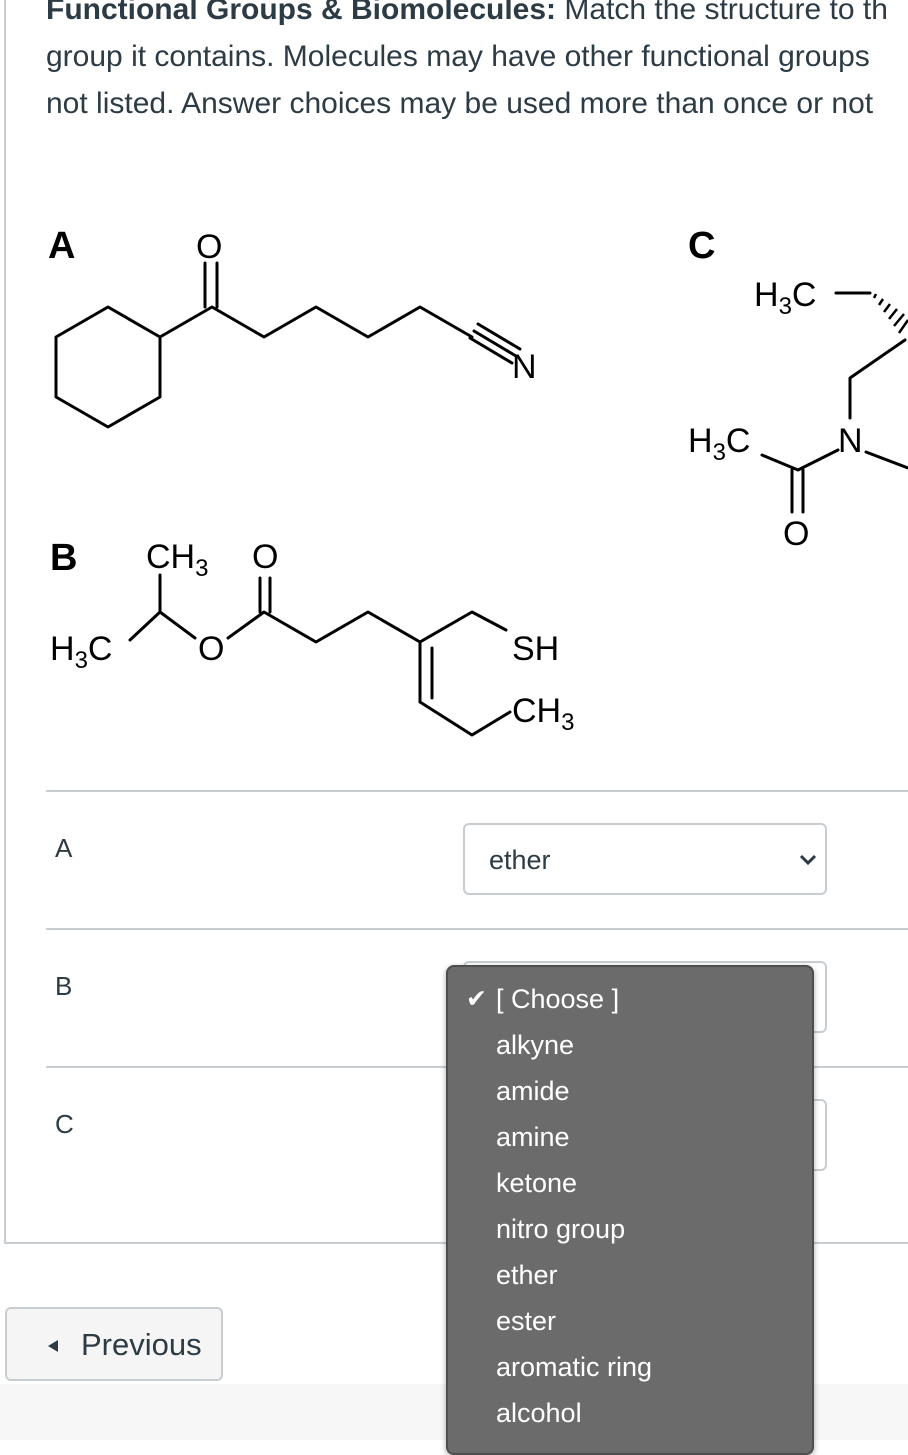  Describe the element at coordinates (785, 306) in the screenshot. I see `molecule-c-h3c-top-sub: 3` at that location.